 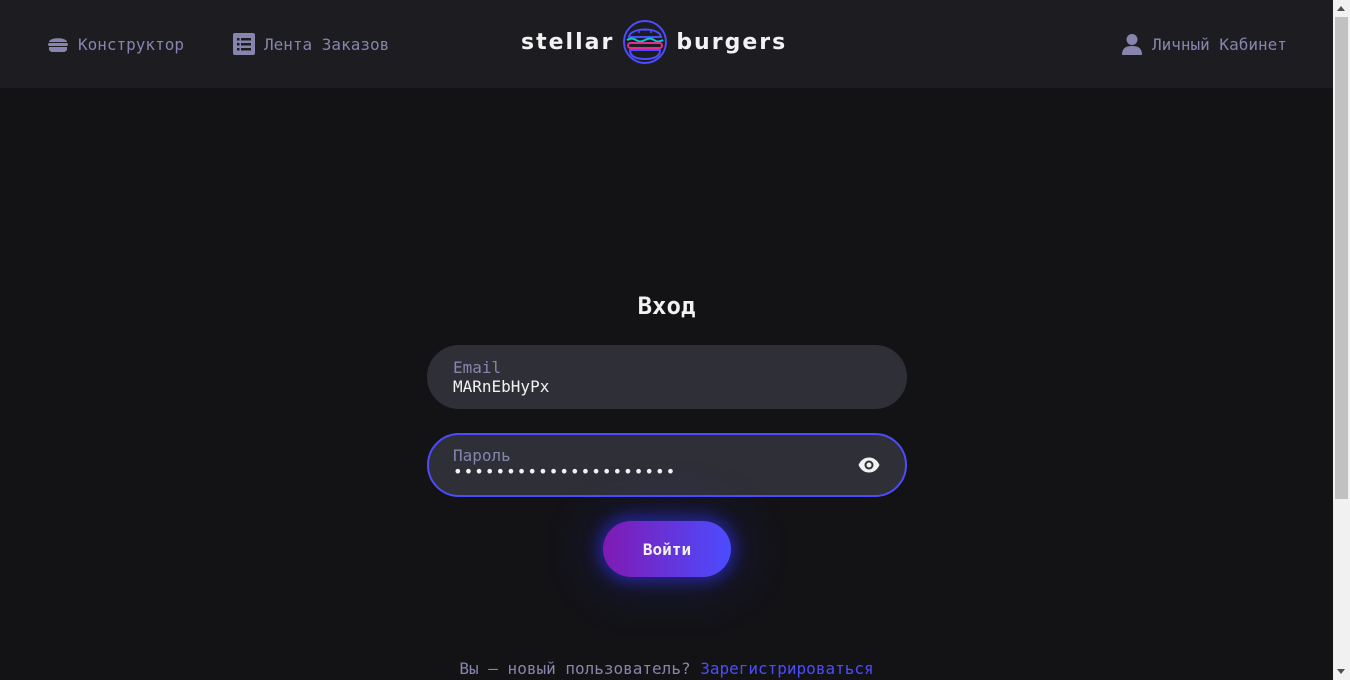 What do you see at coordinates (131, 44) in the screenshot?
I see `nav-constructor-label: Конструктор` at bounding box center [131, 44].